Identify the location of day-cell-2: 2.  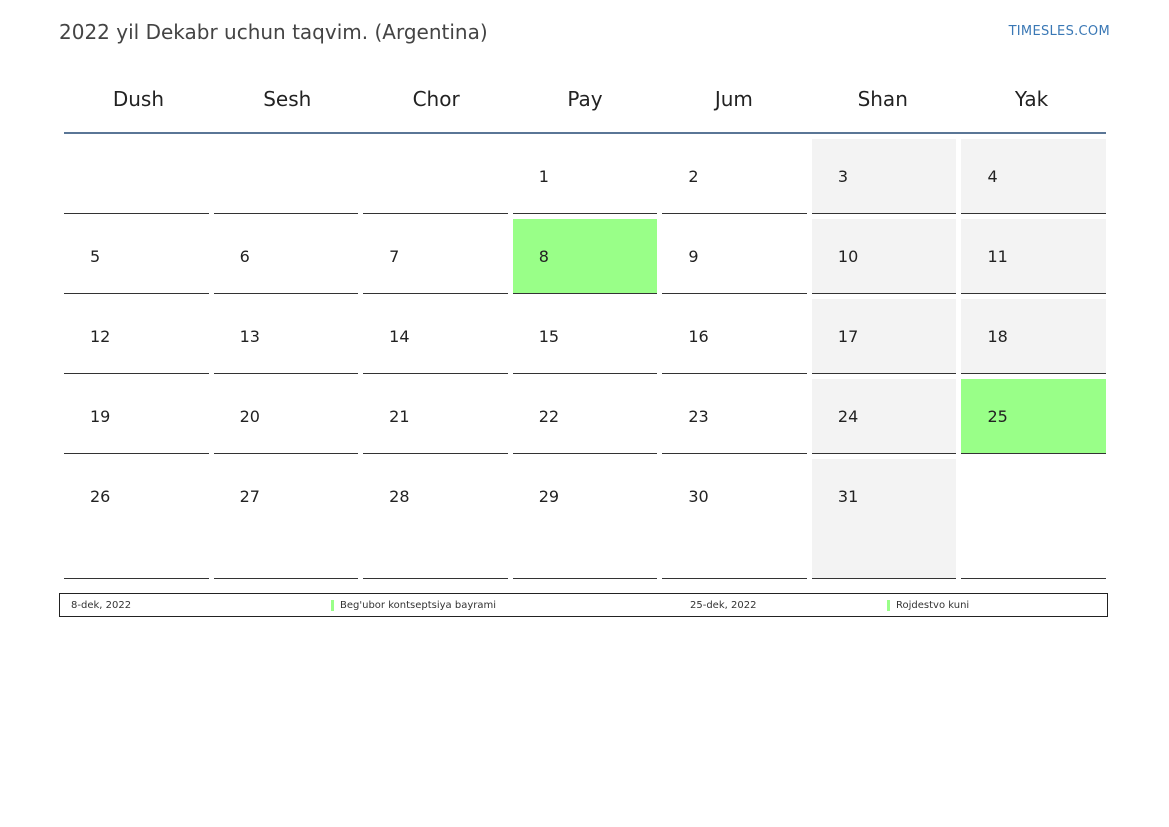
(734, 176).